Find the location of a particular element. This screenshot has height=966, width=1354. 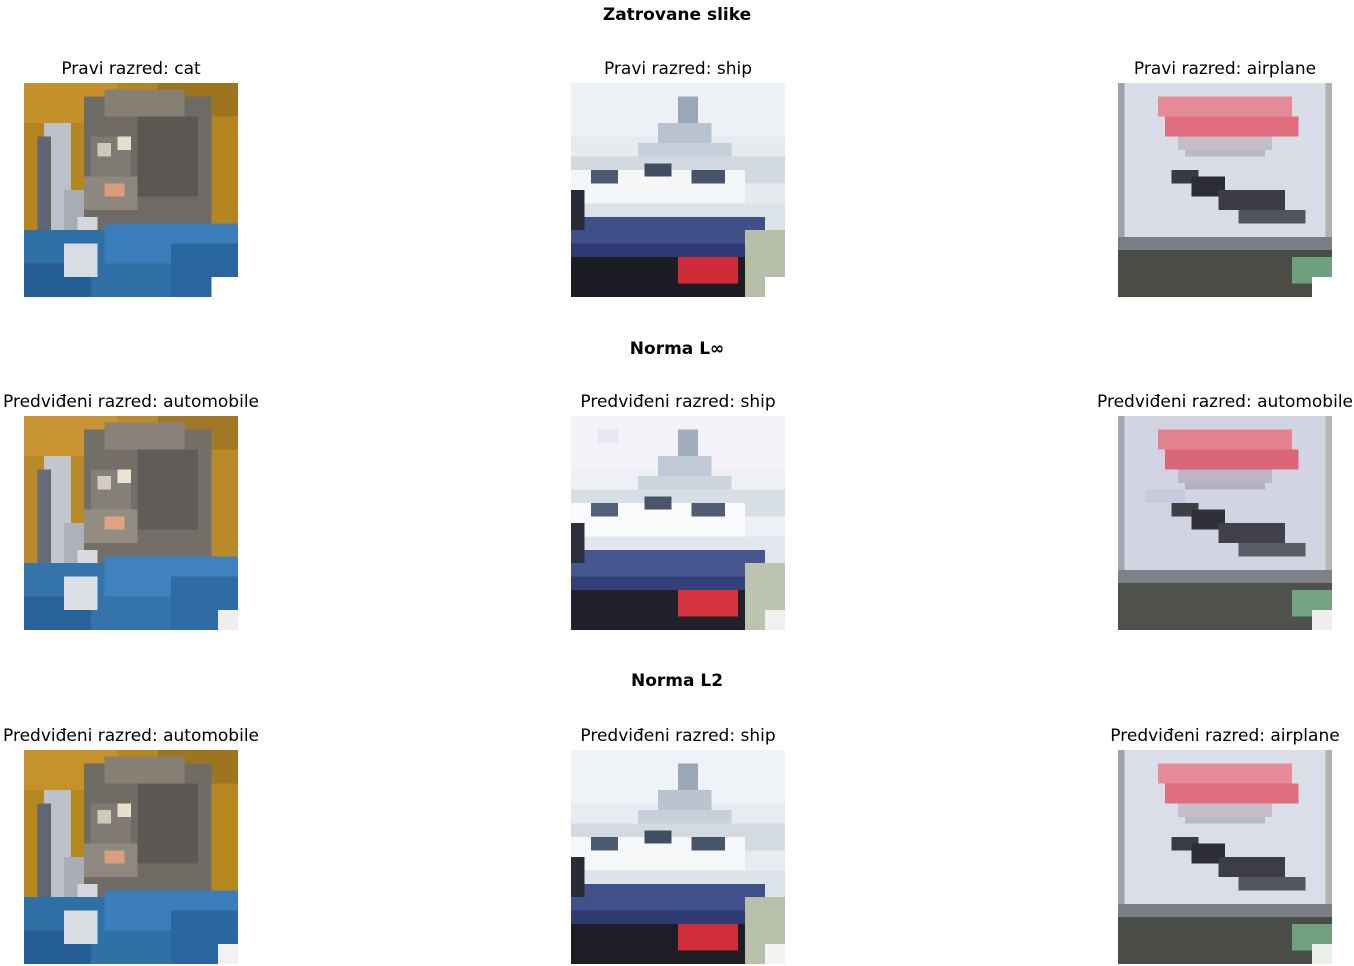

row-heading-poisoned: Zatrovane slike is located at coordinates (677, 15).